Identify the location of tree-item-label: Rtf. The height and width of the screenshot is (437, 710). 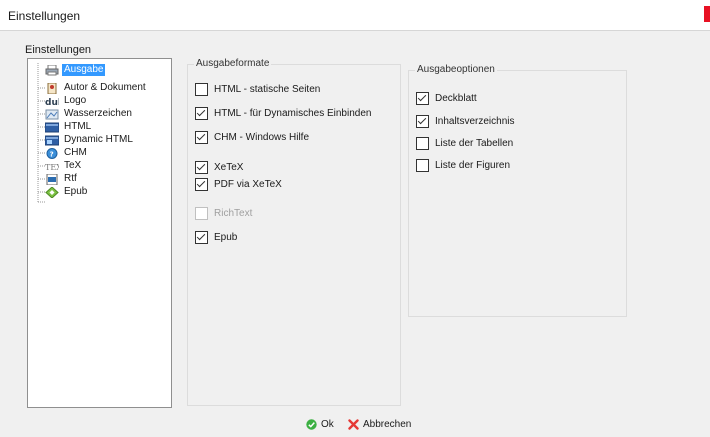
(70, 178).